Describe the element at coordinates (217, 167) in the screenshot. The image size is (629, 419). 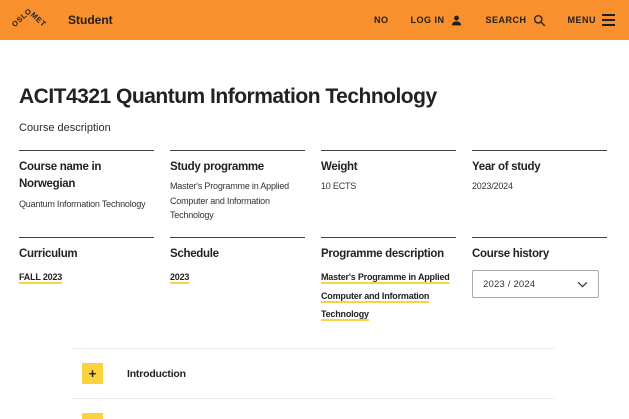
I see `cell-heading: Study programme` at that location.